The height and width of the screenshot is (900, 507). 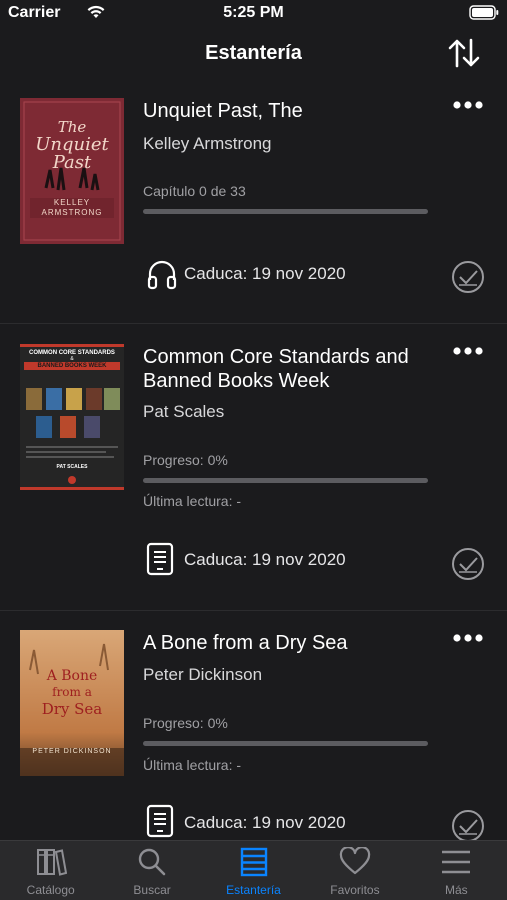 I want to click on cover-author: KELLEY, so click(x=72, y=202).